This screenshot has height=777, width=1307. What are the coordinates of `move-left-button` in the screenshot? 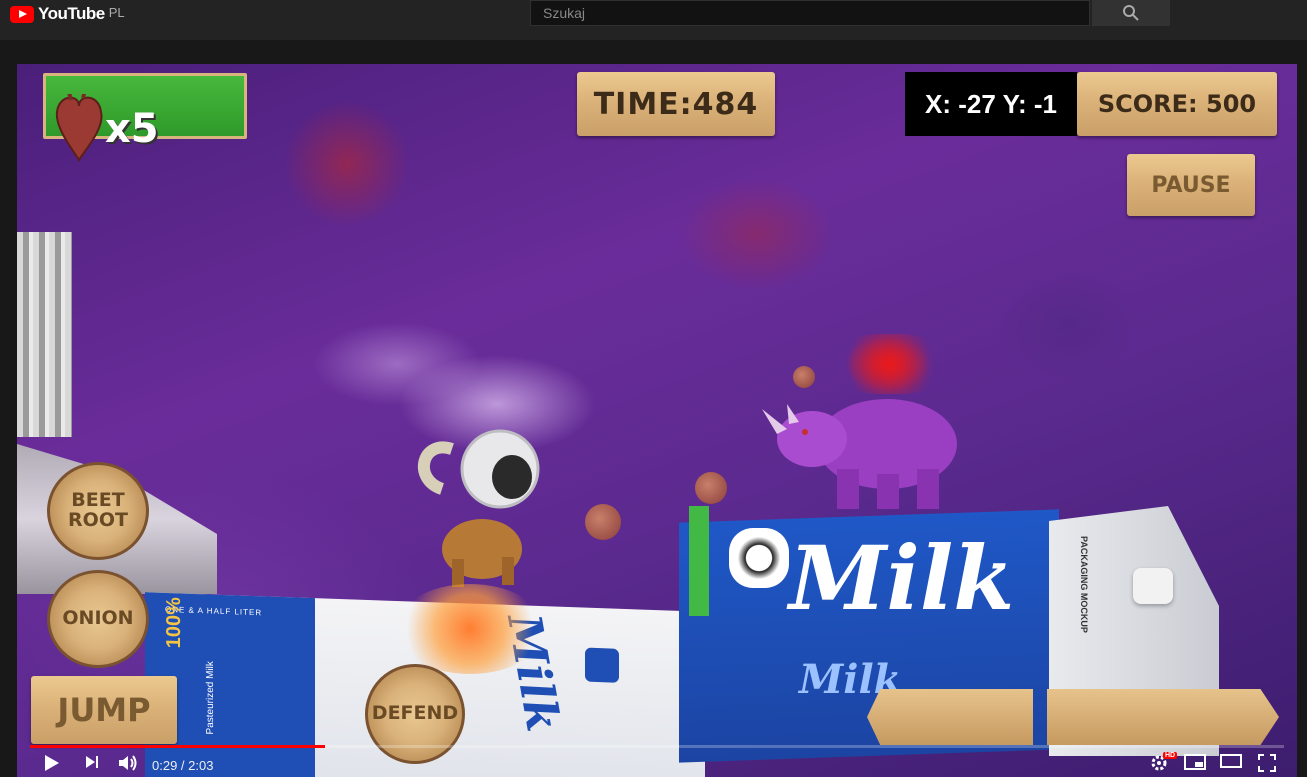 It's located at (950, 717).